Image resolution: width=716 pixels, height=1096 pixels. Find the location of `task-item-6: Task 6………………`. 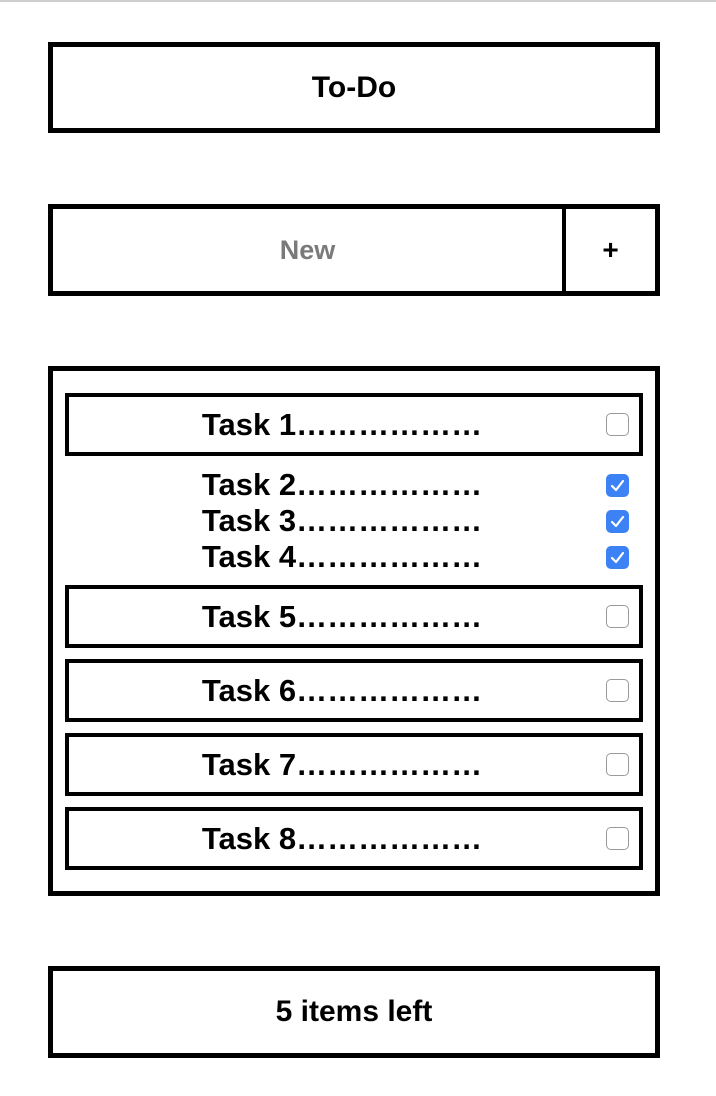

task-item-6: Task 6……………… is located at coordinates (354, 690).